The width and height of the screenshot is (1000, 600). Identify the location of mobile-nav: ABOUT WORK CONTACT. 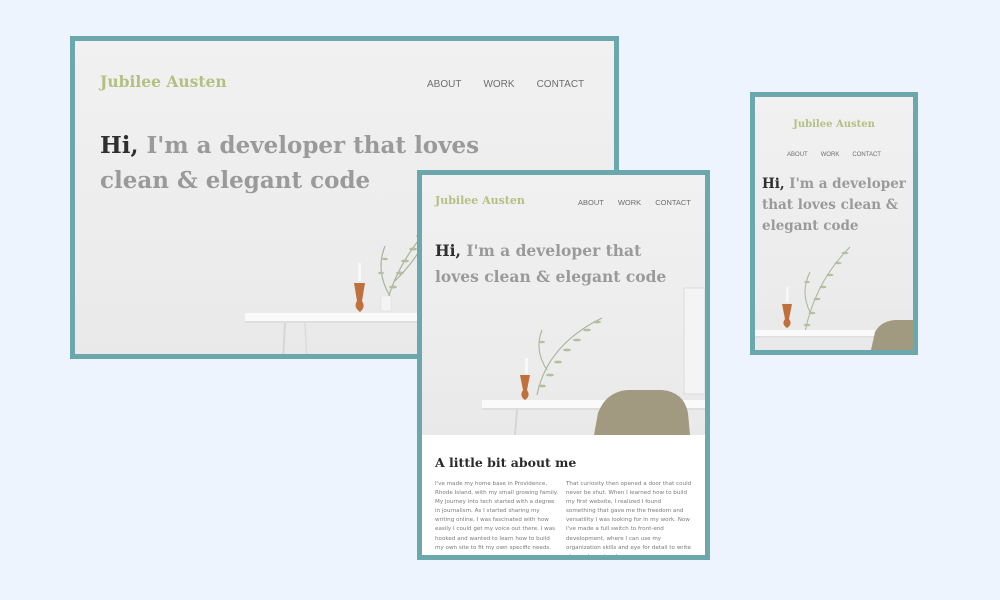
(834, 155).